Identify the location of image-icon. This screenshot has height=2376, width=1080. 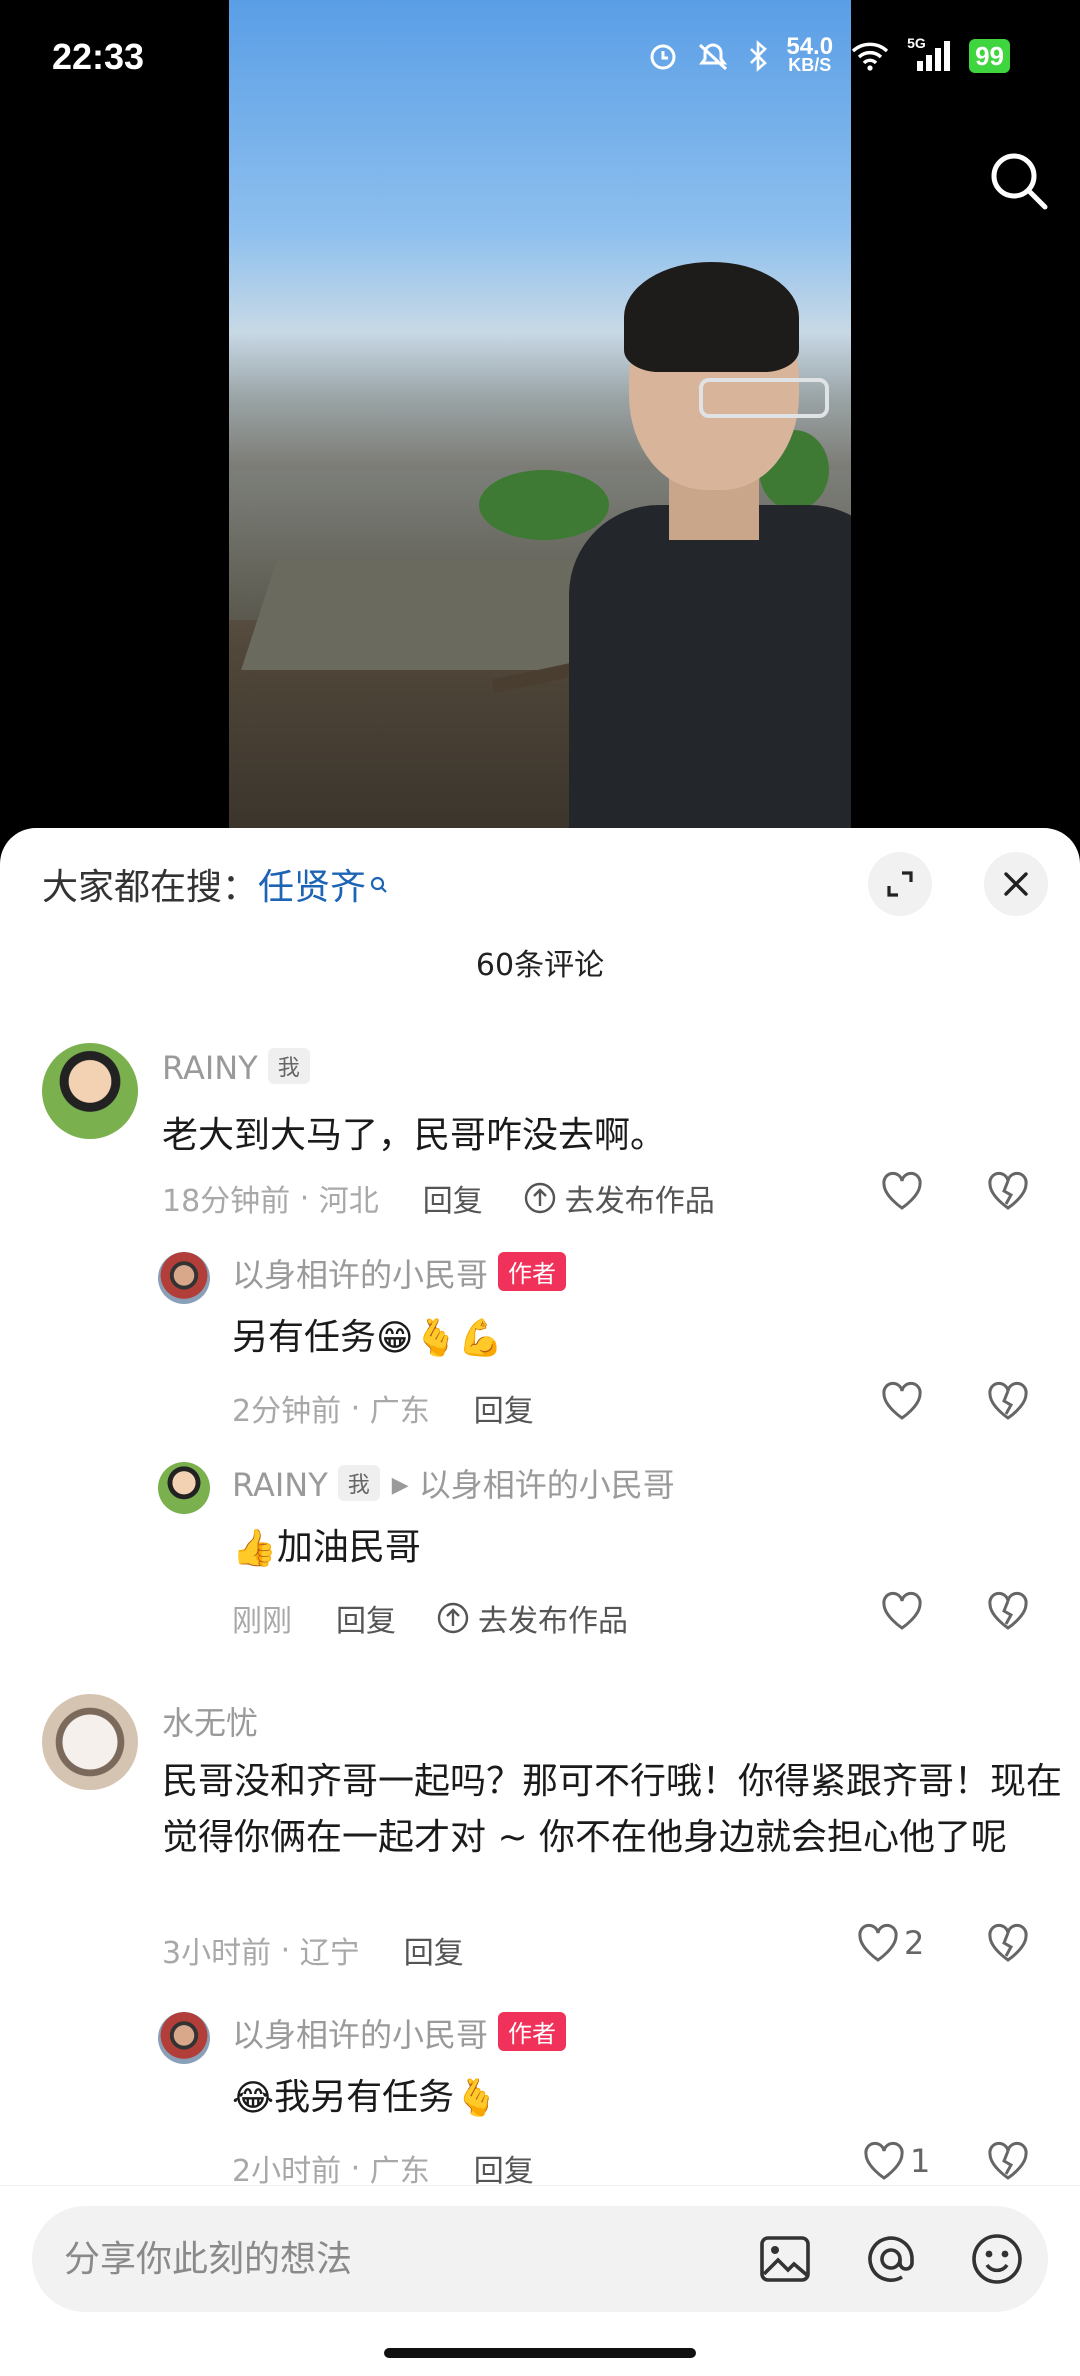
(785, 2259).